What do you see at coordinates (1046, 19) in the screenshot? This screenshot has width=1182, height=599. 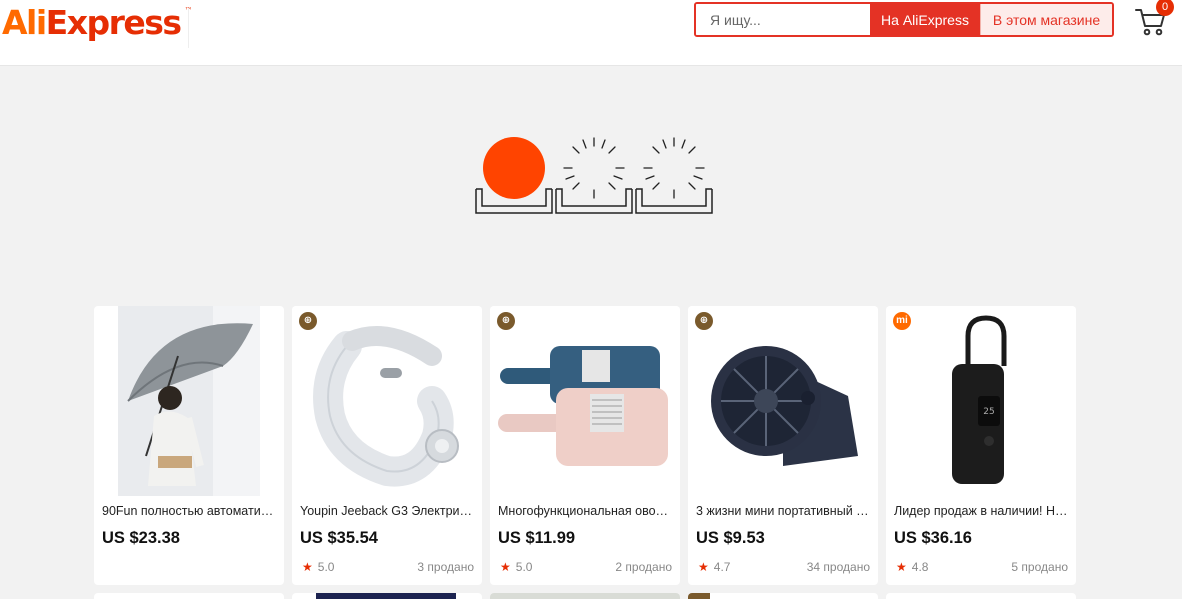 I see `search-in-store-button: В этом магазине` at bounding box center [1046, 19].